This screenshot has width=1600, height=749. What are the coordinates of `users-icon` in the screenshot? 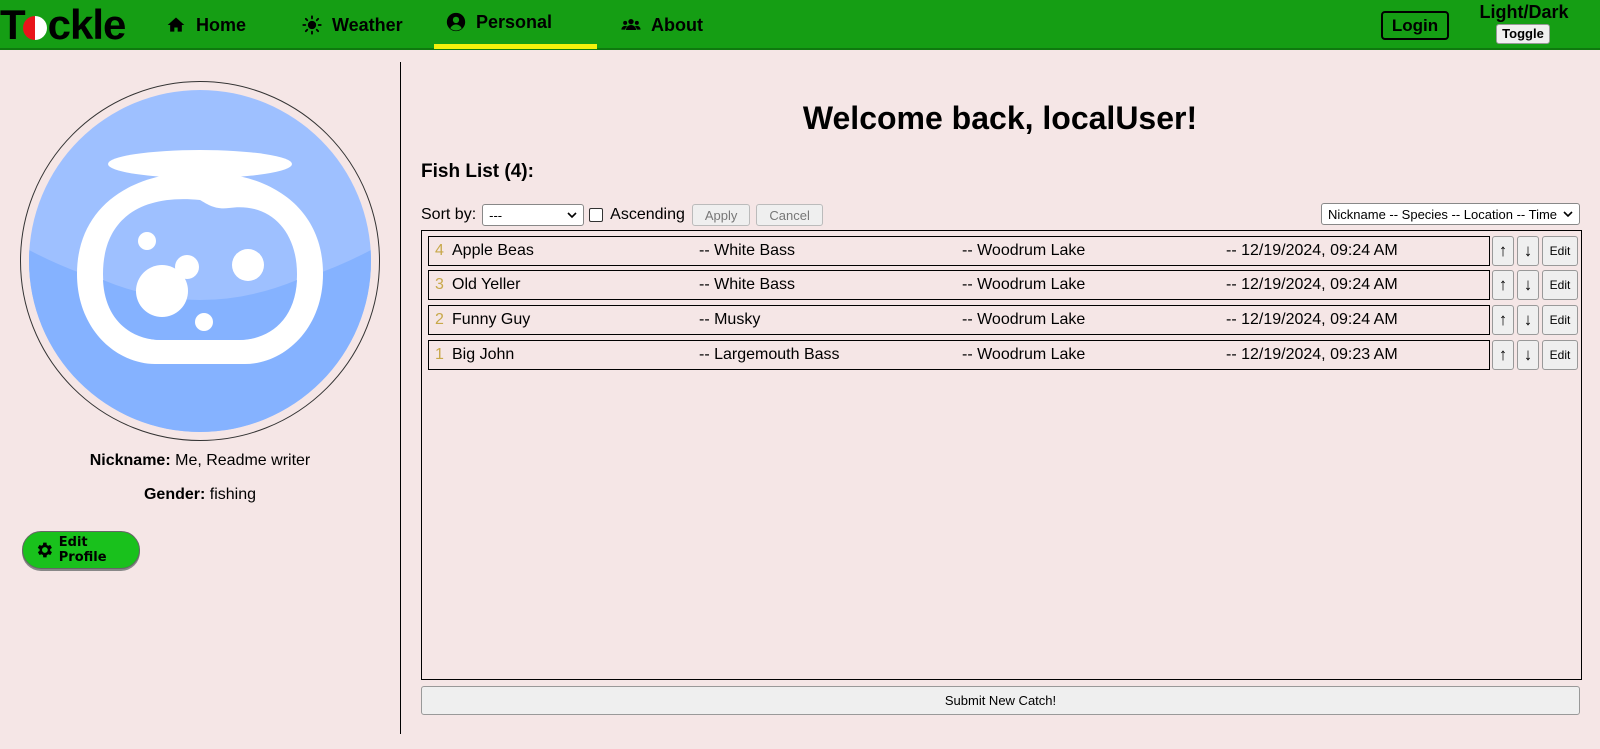 It's located at (631, 24).